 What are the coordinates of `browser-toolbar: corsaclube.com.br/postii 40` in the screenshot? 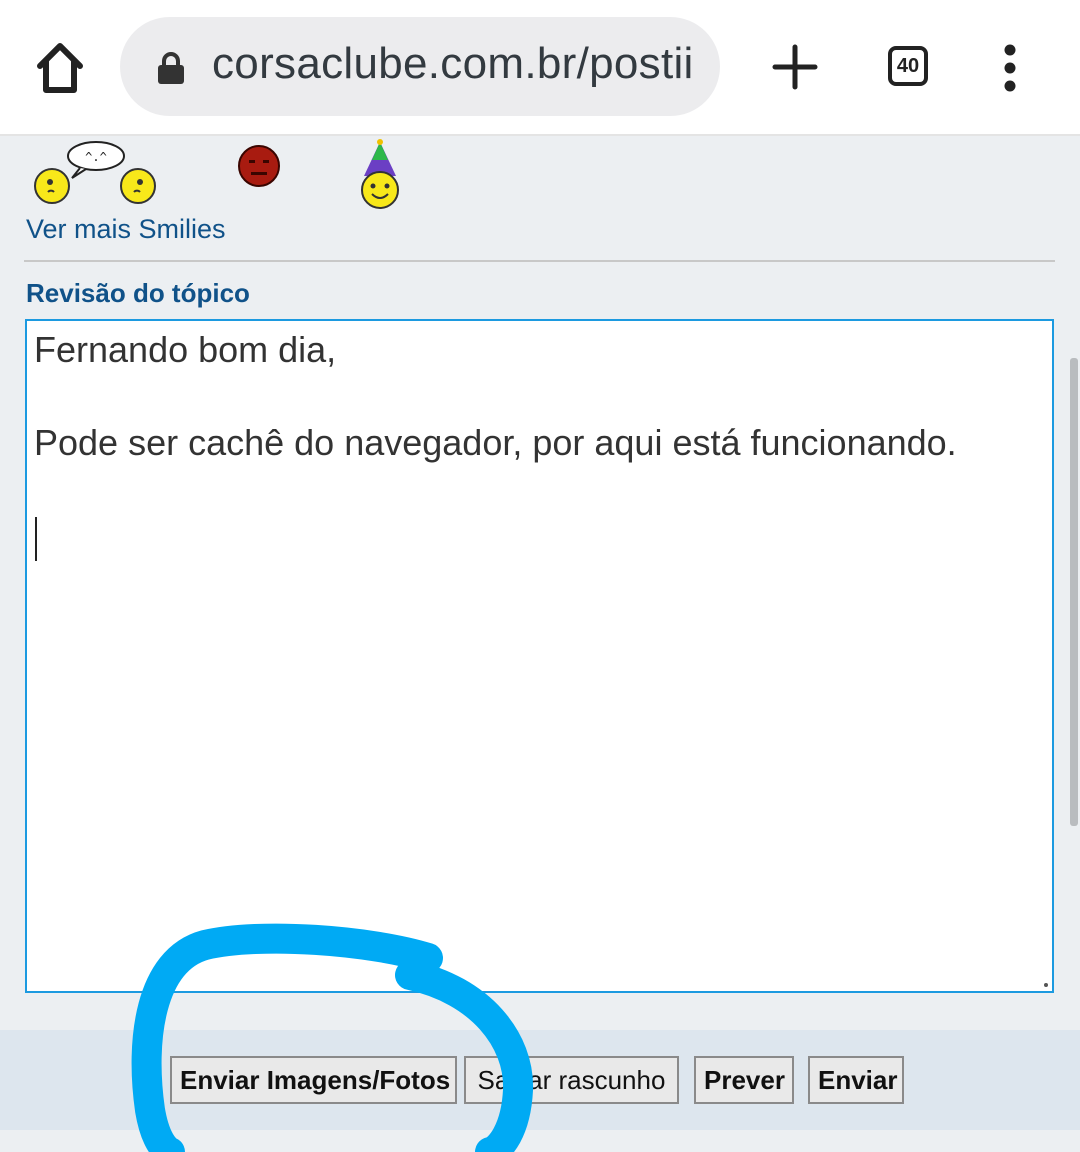 It's located at (540, 68).